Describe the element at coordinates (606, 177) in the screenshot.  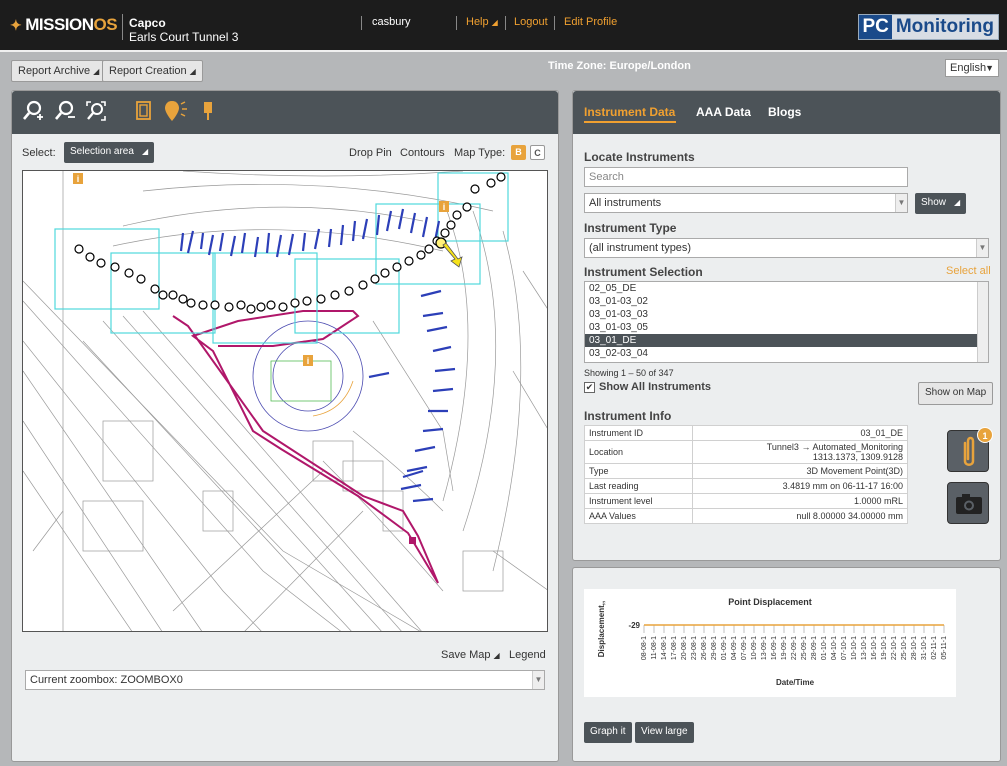
I see `search-placeholder: Search` at that location.